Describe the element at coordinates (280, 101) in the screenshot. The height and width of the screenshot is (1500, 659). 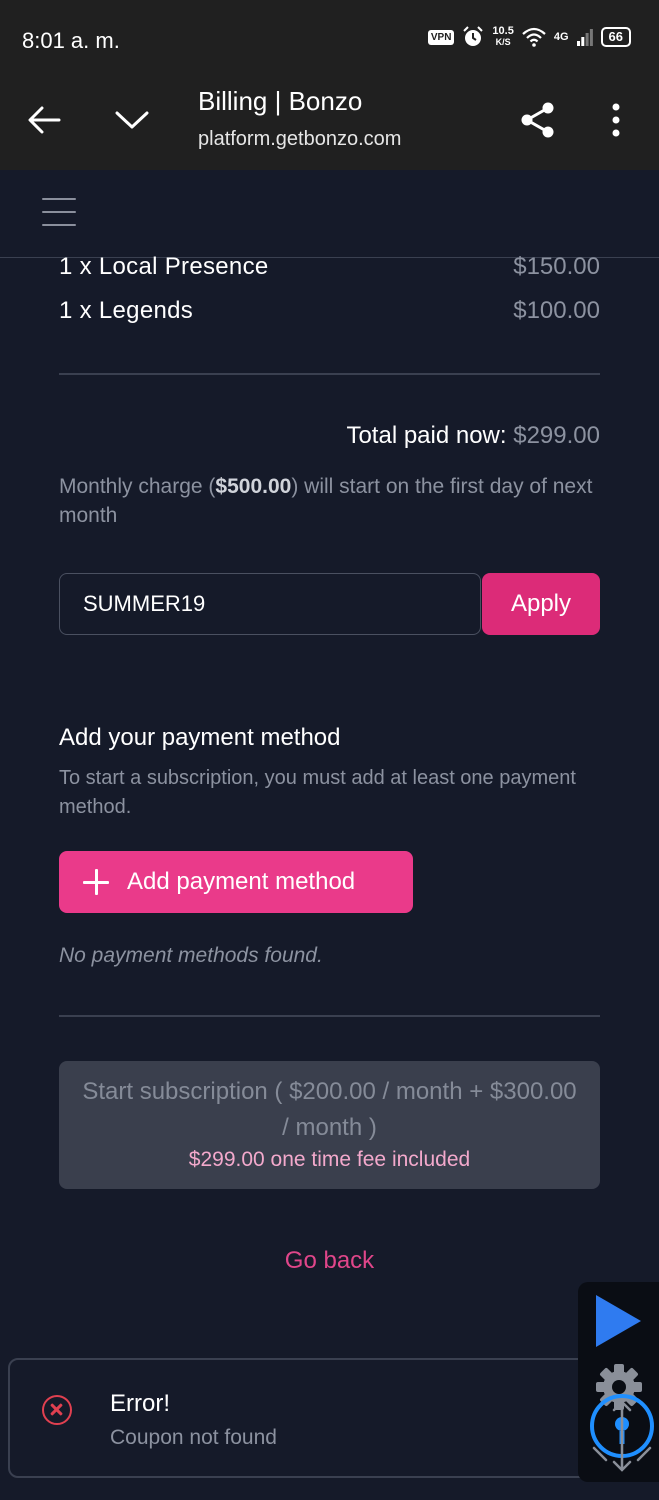
I see `browser-page-title: Billing | Bonzo` at that location.